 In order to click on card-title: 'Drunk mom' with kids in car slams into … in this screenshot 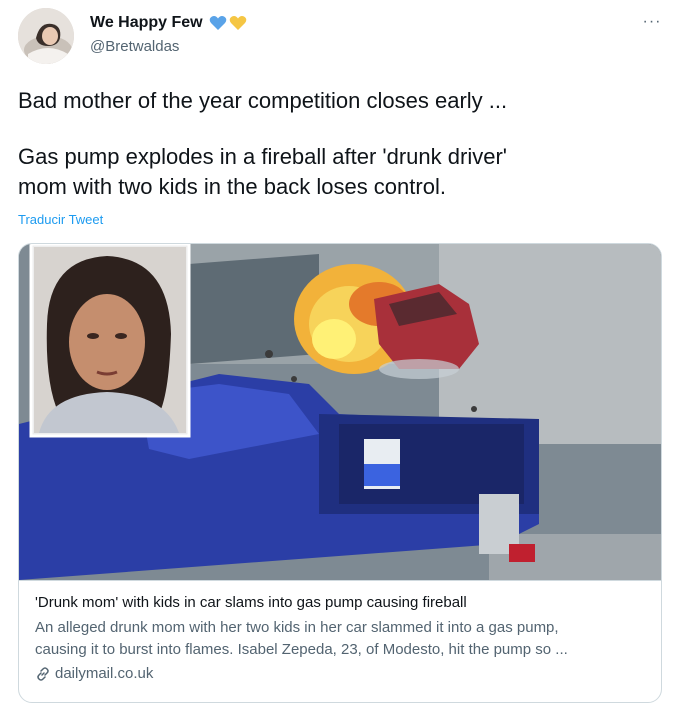, I will do `click(251, 602)`.